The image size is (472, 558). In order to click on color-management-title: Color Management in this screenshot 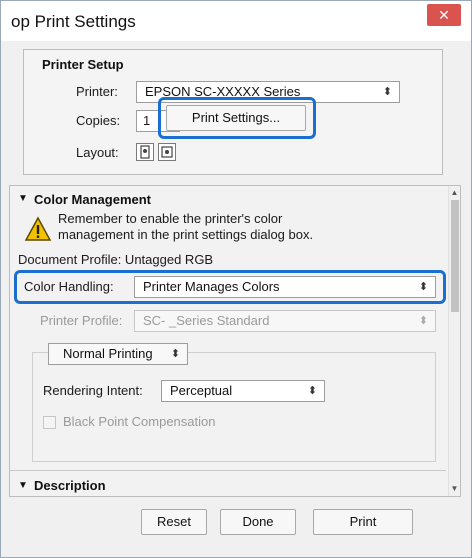, I will do `click(93, 199)`.